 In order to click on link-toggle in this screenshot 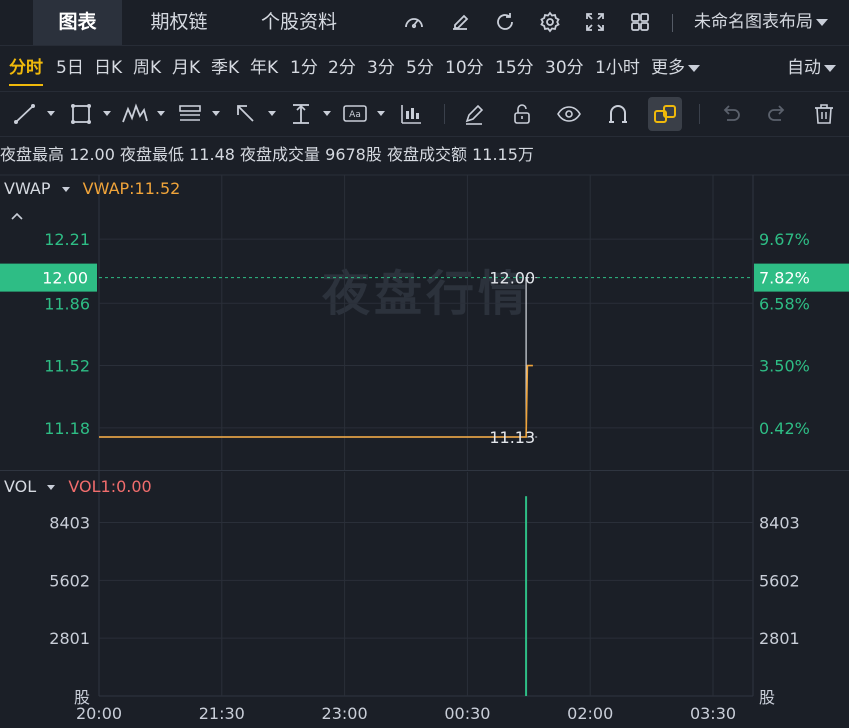, I will do `click(665, 114)`.